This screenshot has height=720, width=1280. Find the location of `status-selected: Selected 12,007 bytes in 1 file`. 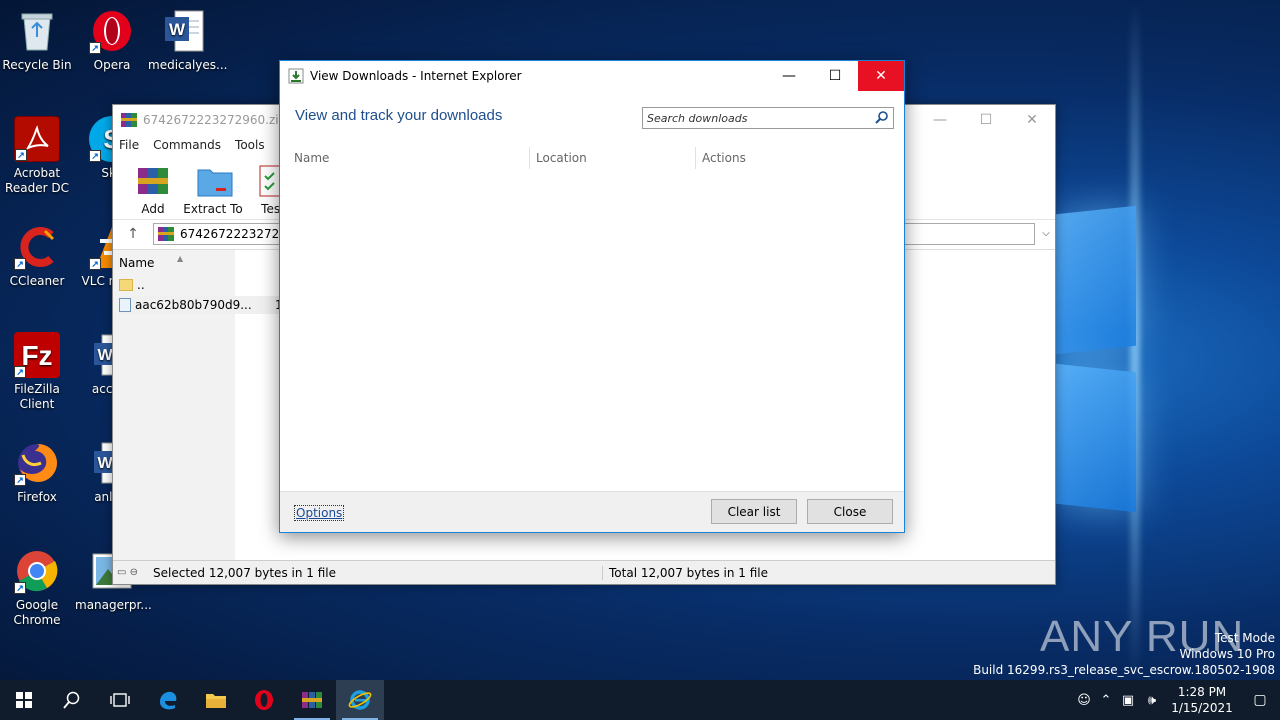

status-selected: Selected 12,007 bytes in 1 file is located at coordinates (378, 572).